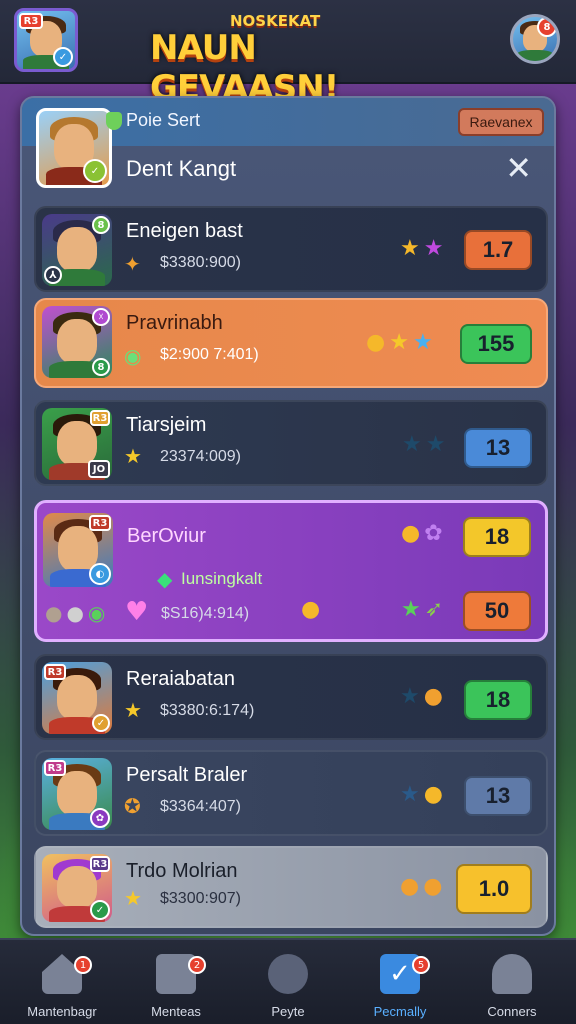 Image resolution: width=576 pixels, height=1024 pixels. Describe the element at coordinates (222, 578) in the screenshot. I see `sub-label: Iunsingkalt` at that location.